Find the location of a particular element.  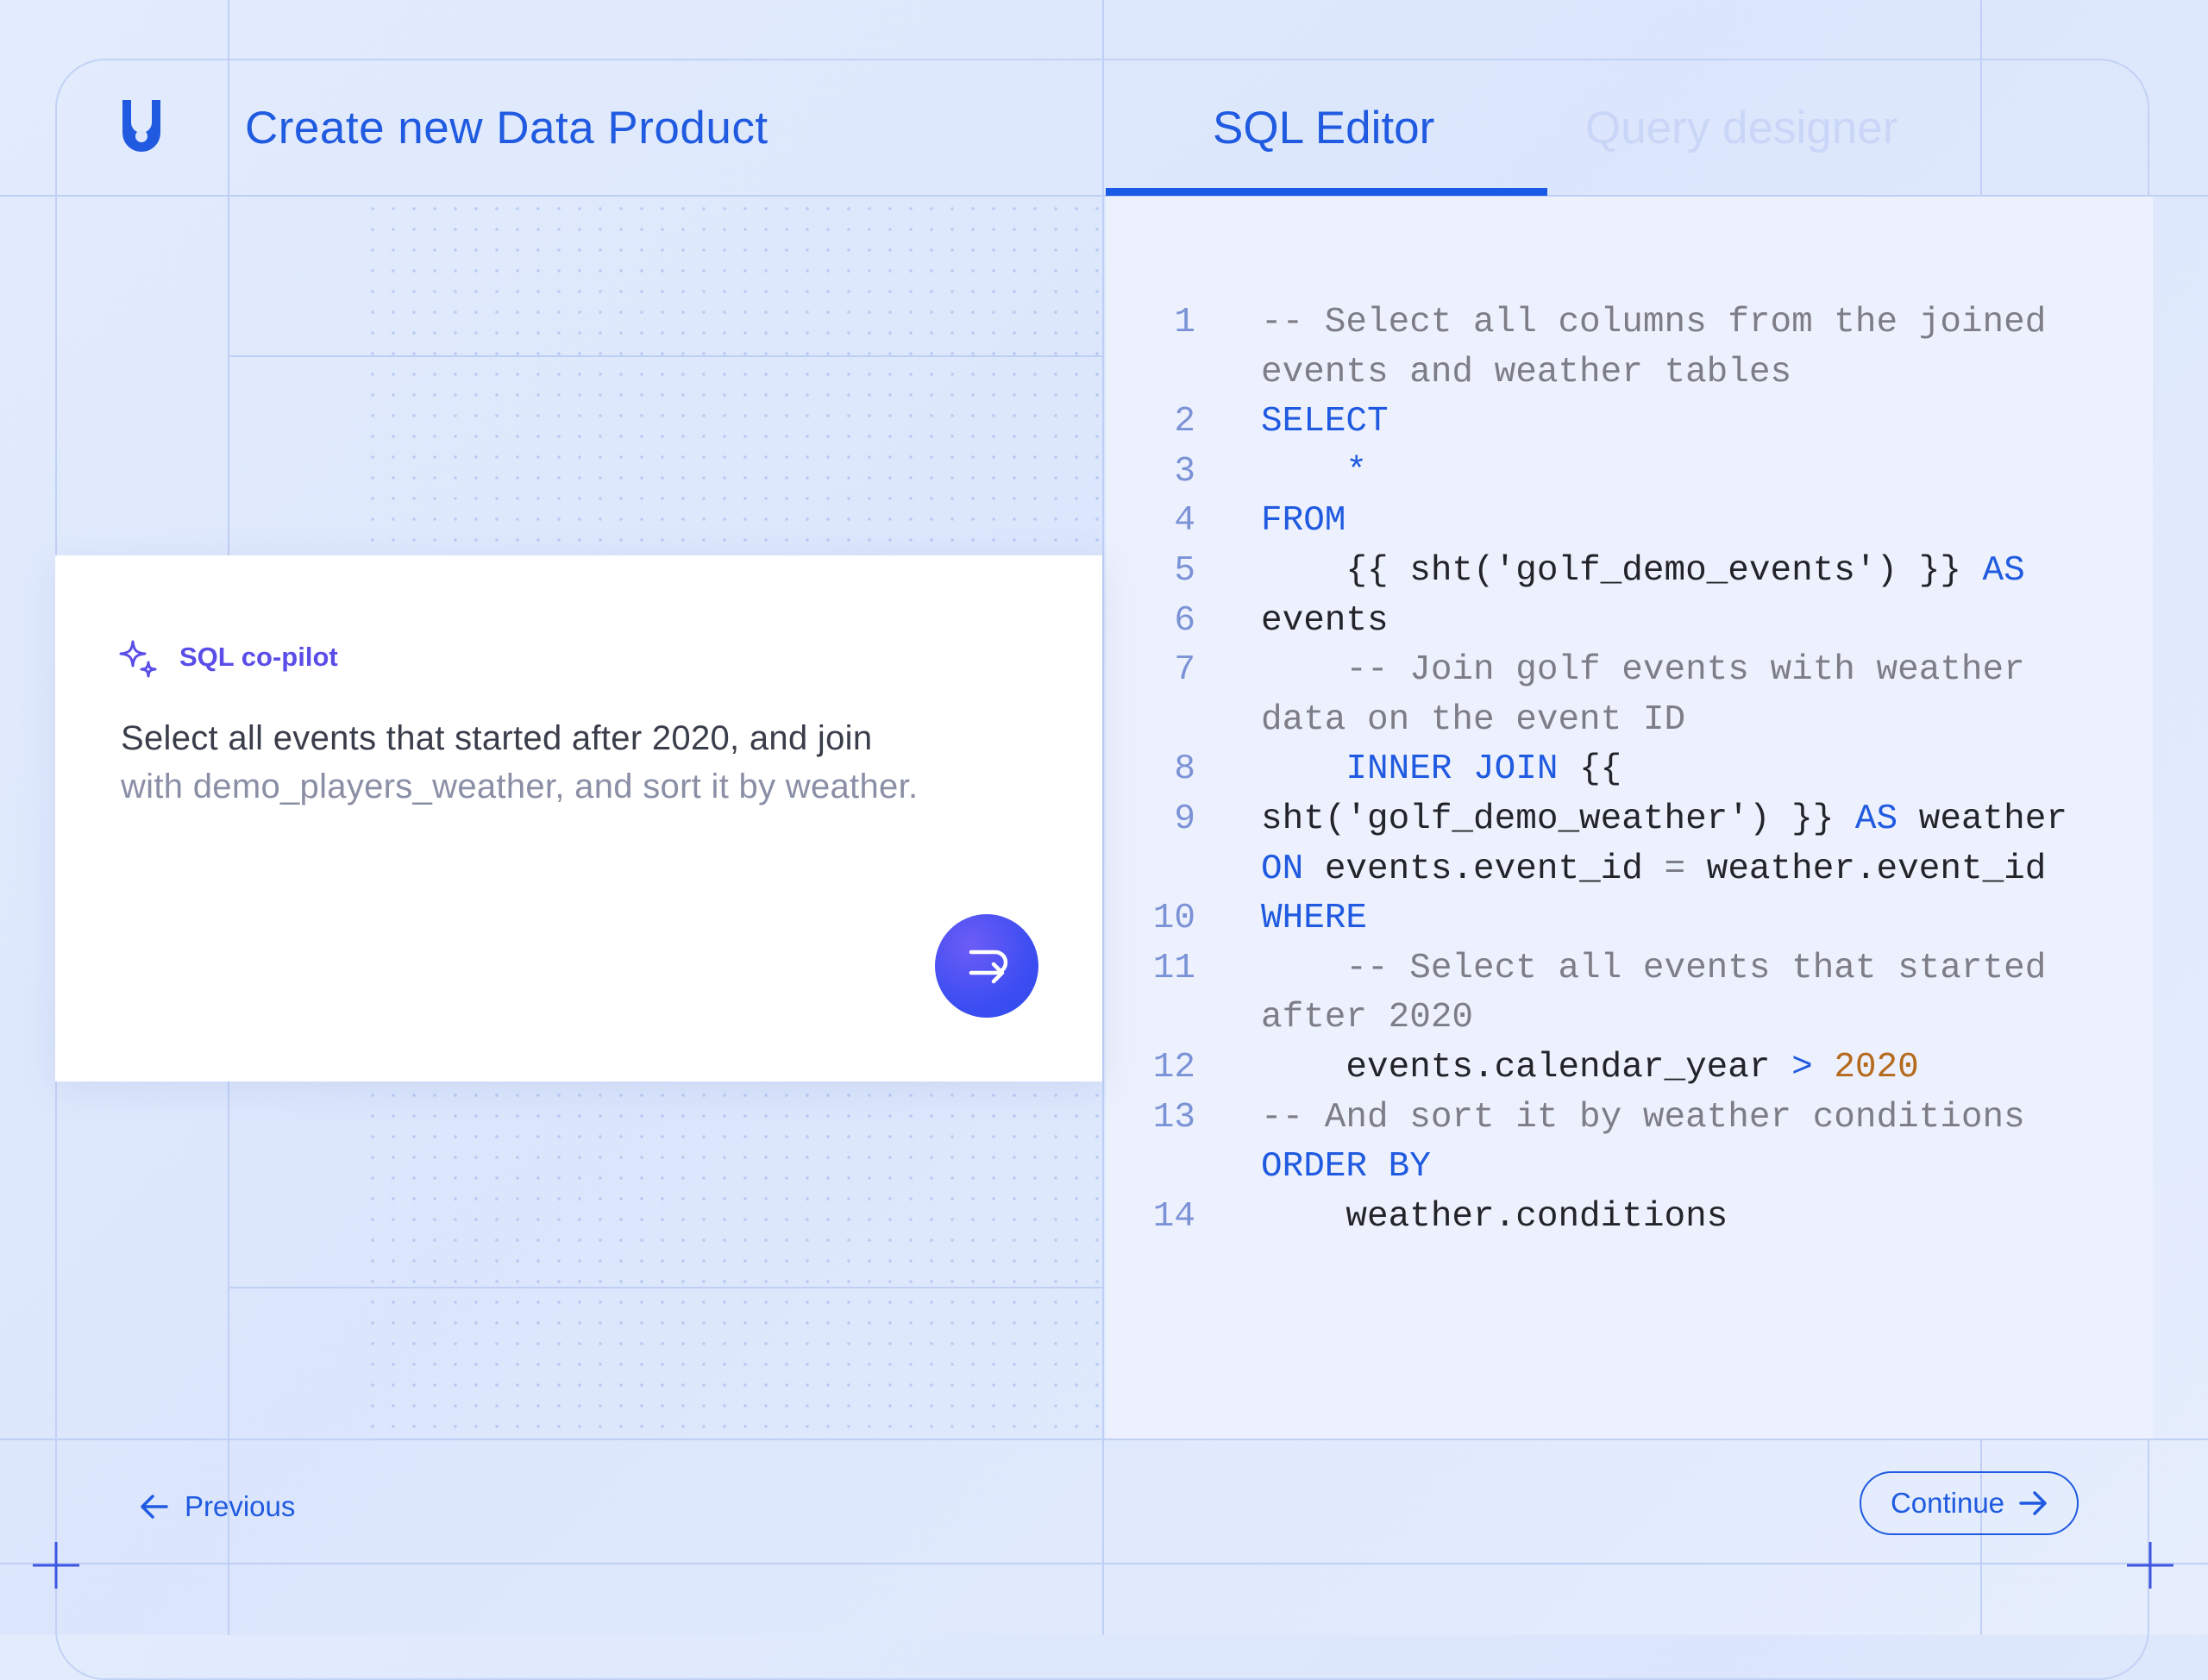

code-line: 14 weather.conditions is located at coordinates (1630, 1218).